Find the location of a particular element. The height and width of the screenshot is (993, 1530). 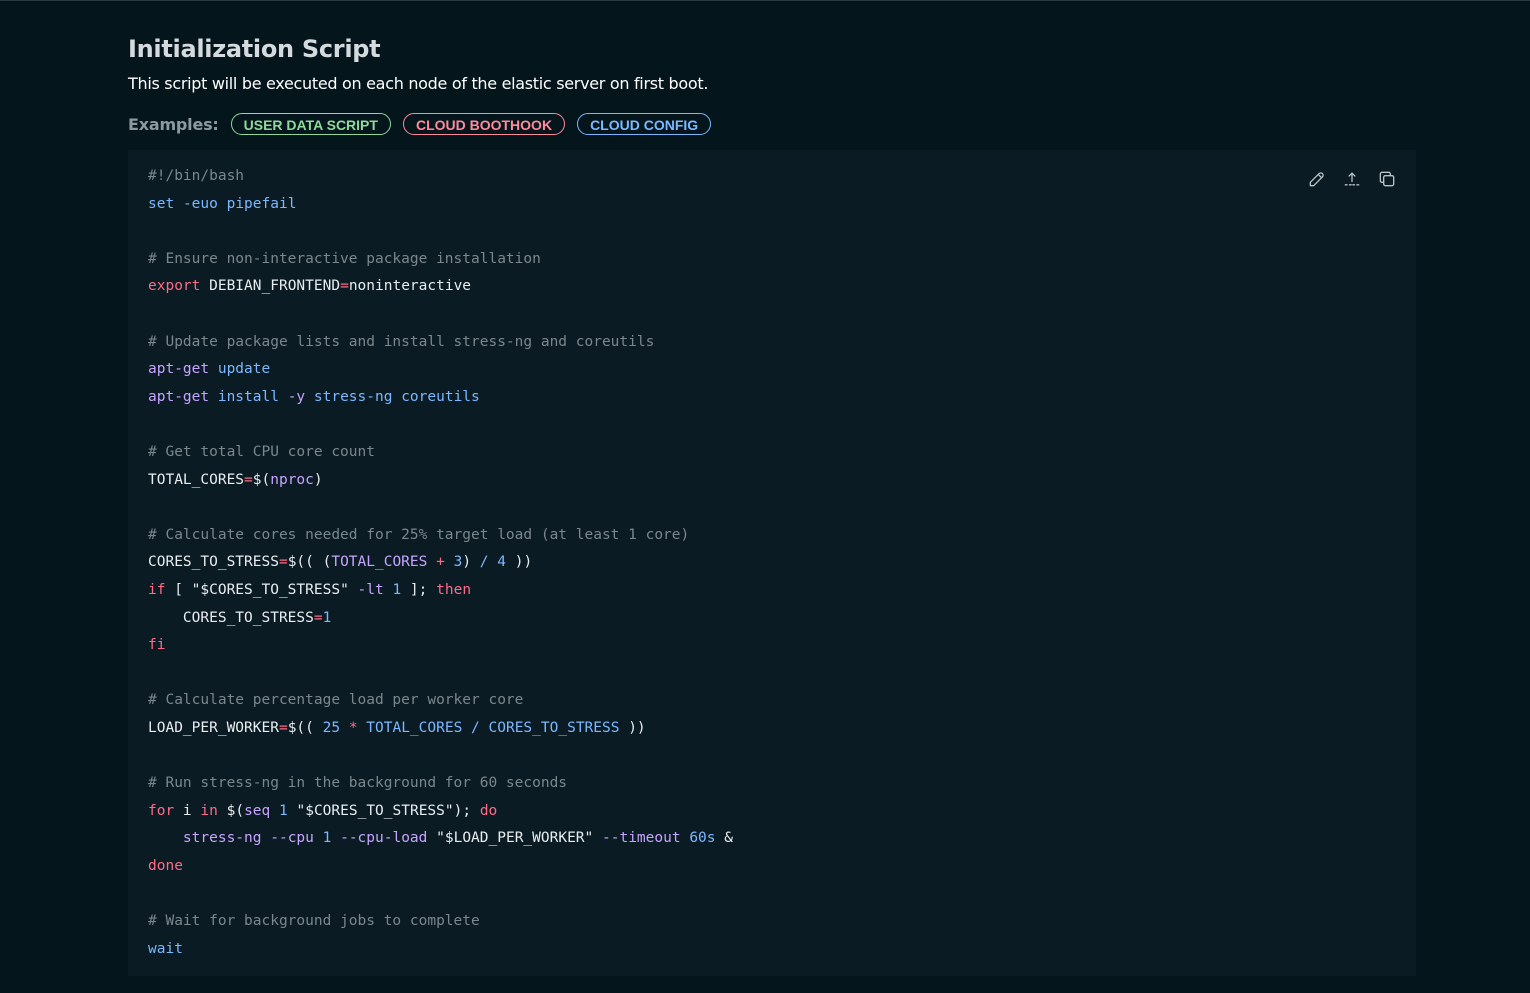

code-line: apt-get update is located at coordinates (440, 370).